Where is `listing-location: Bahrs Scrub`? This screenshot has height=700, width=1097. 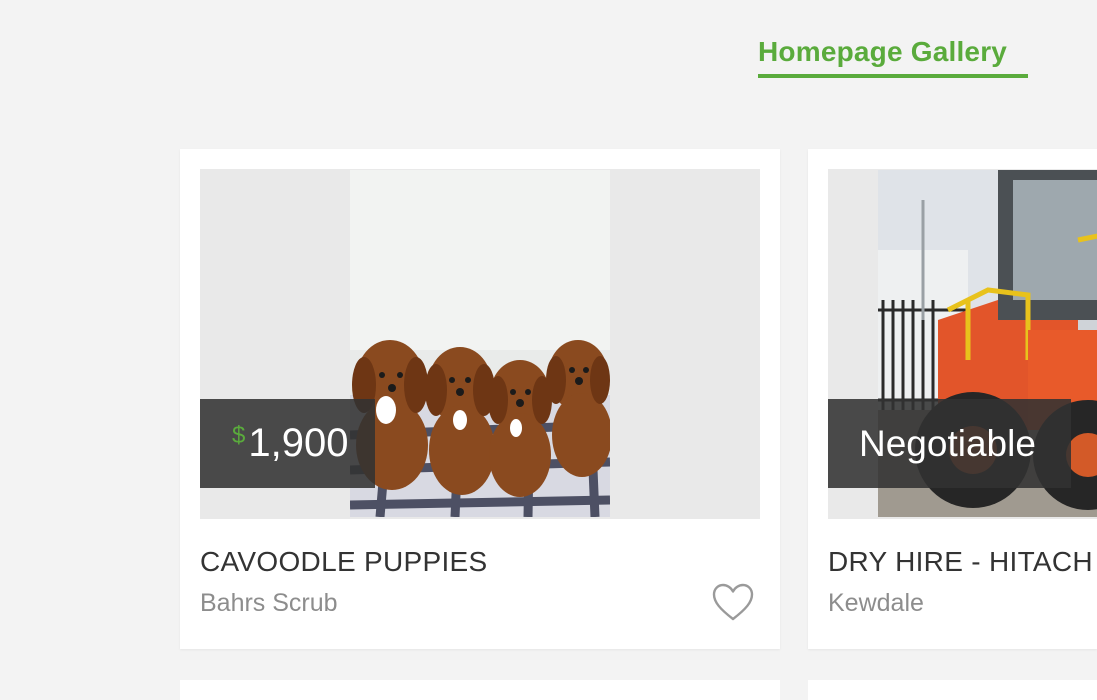
listing-location: Bahrs Scrub is located at coordinates (269, 603).